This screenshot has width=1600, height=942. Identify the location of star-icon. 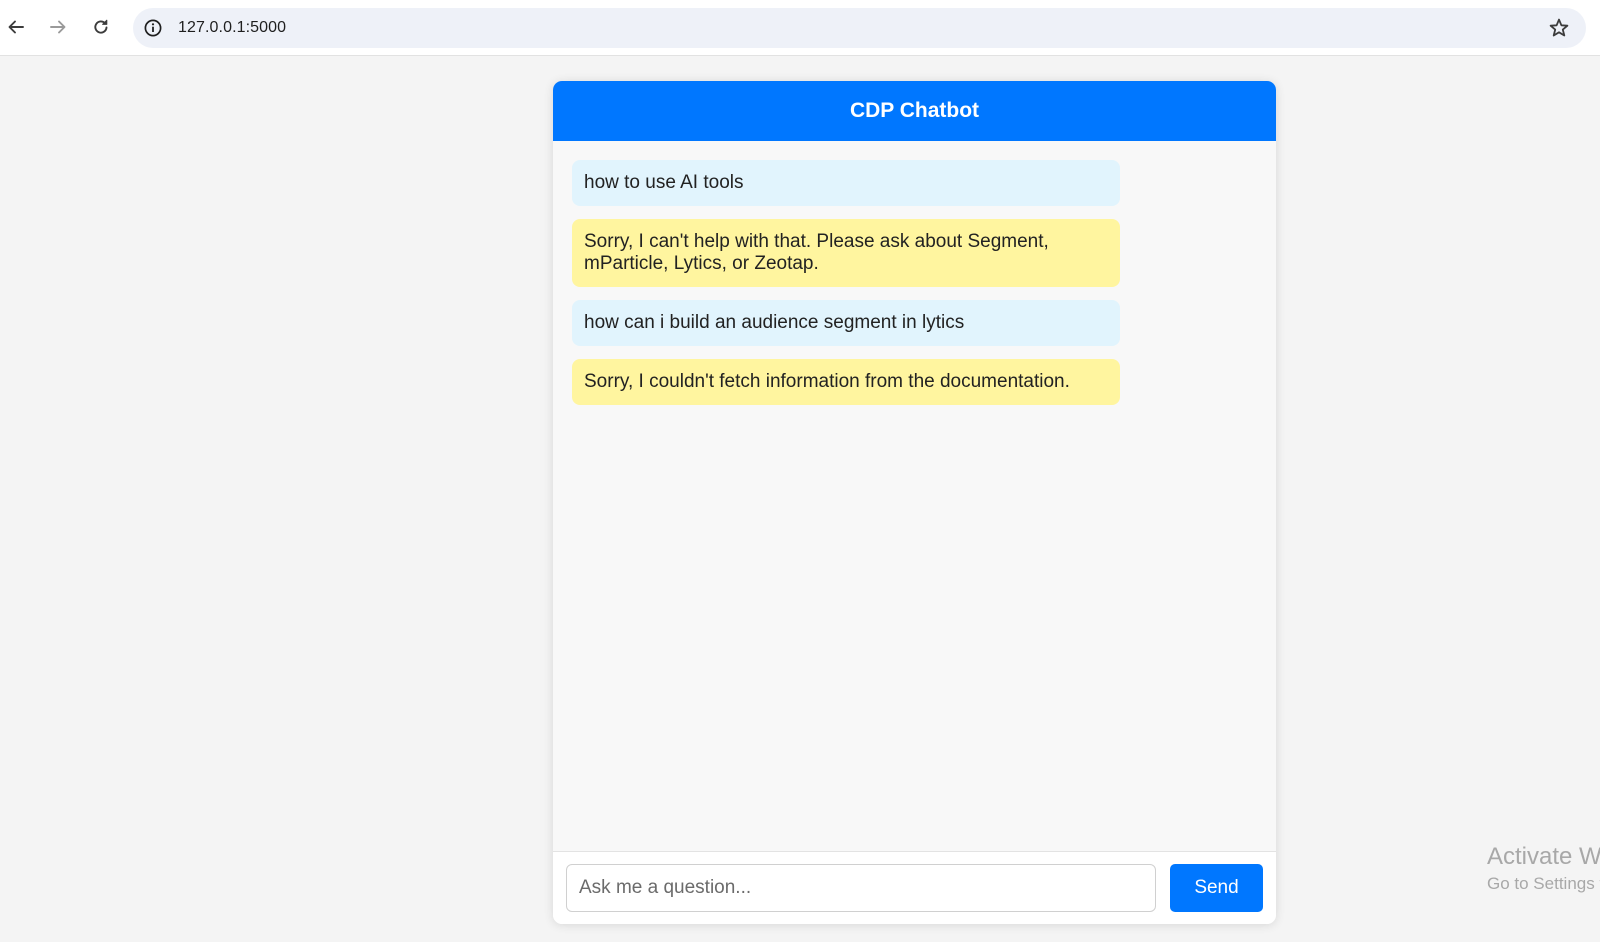
(1559, 28).